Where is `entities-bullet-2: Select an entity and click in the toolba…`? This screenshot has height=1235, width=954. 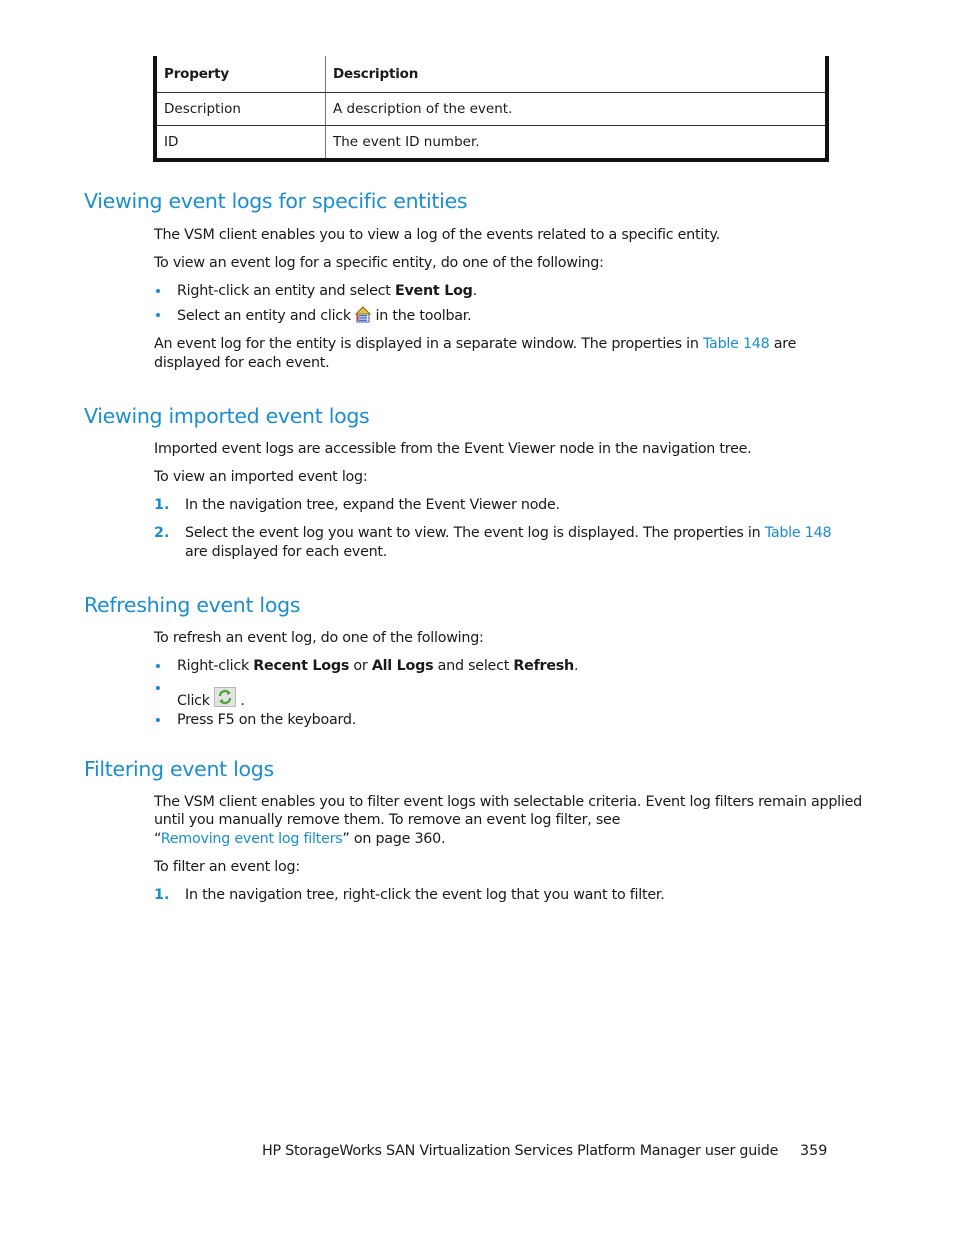 entities-bullet-2: Select an entity and click in the toolba… is located at coordinates (324, 317).